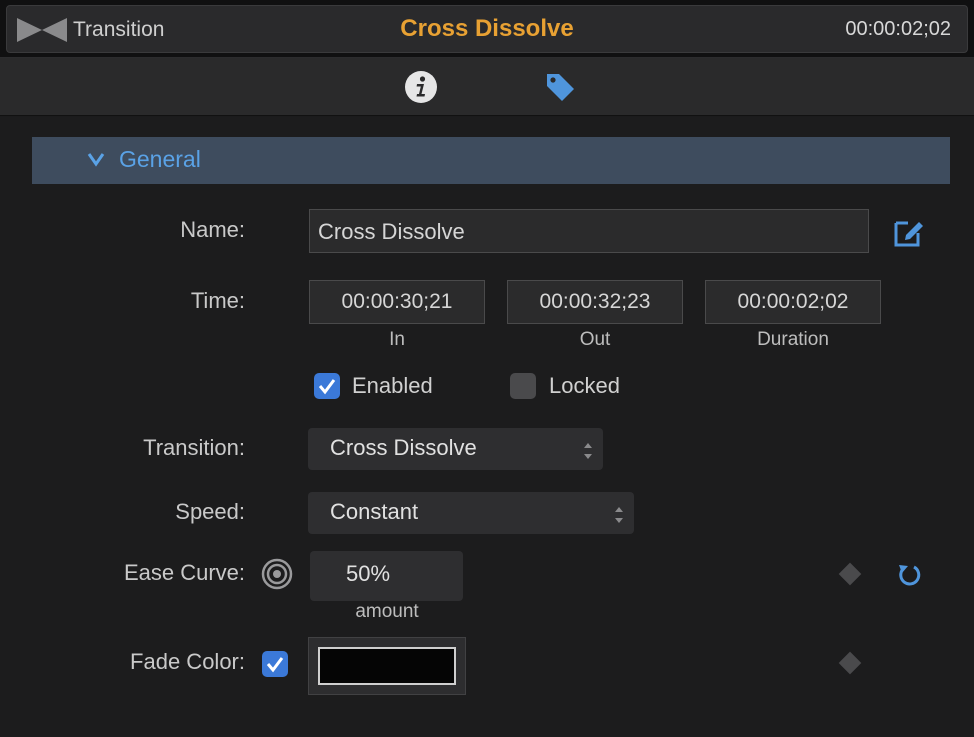 Image resolution: width=974 pixels, height=737 pixels. I want to click on inspector-title: Cross Dissolve, so click(487, 28).